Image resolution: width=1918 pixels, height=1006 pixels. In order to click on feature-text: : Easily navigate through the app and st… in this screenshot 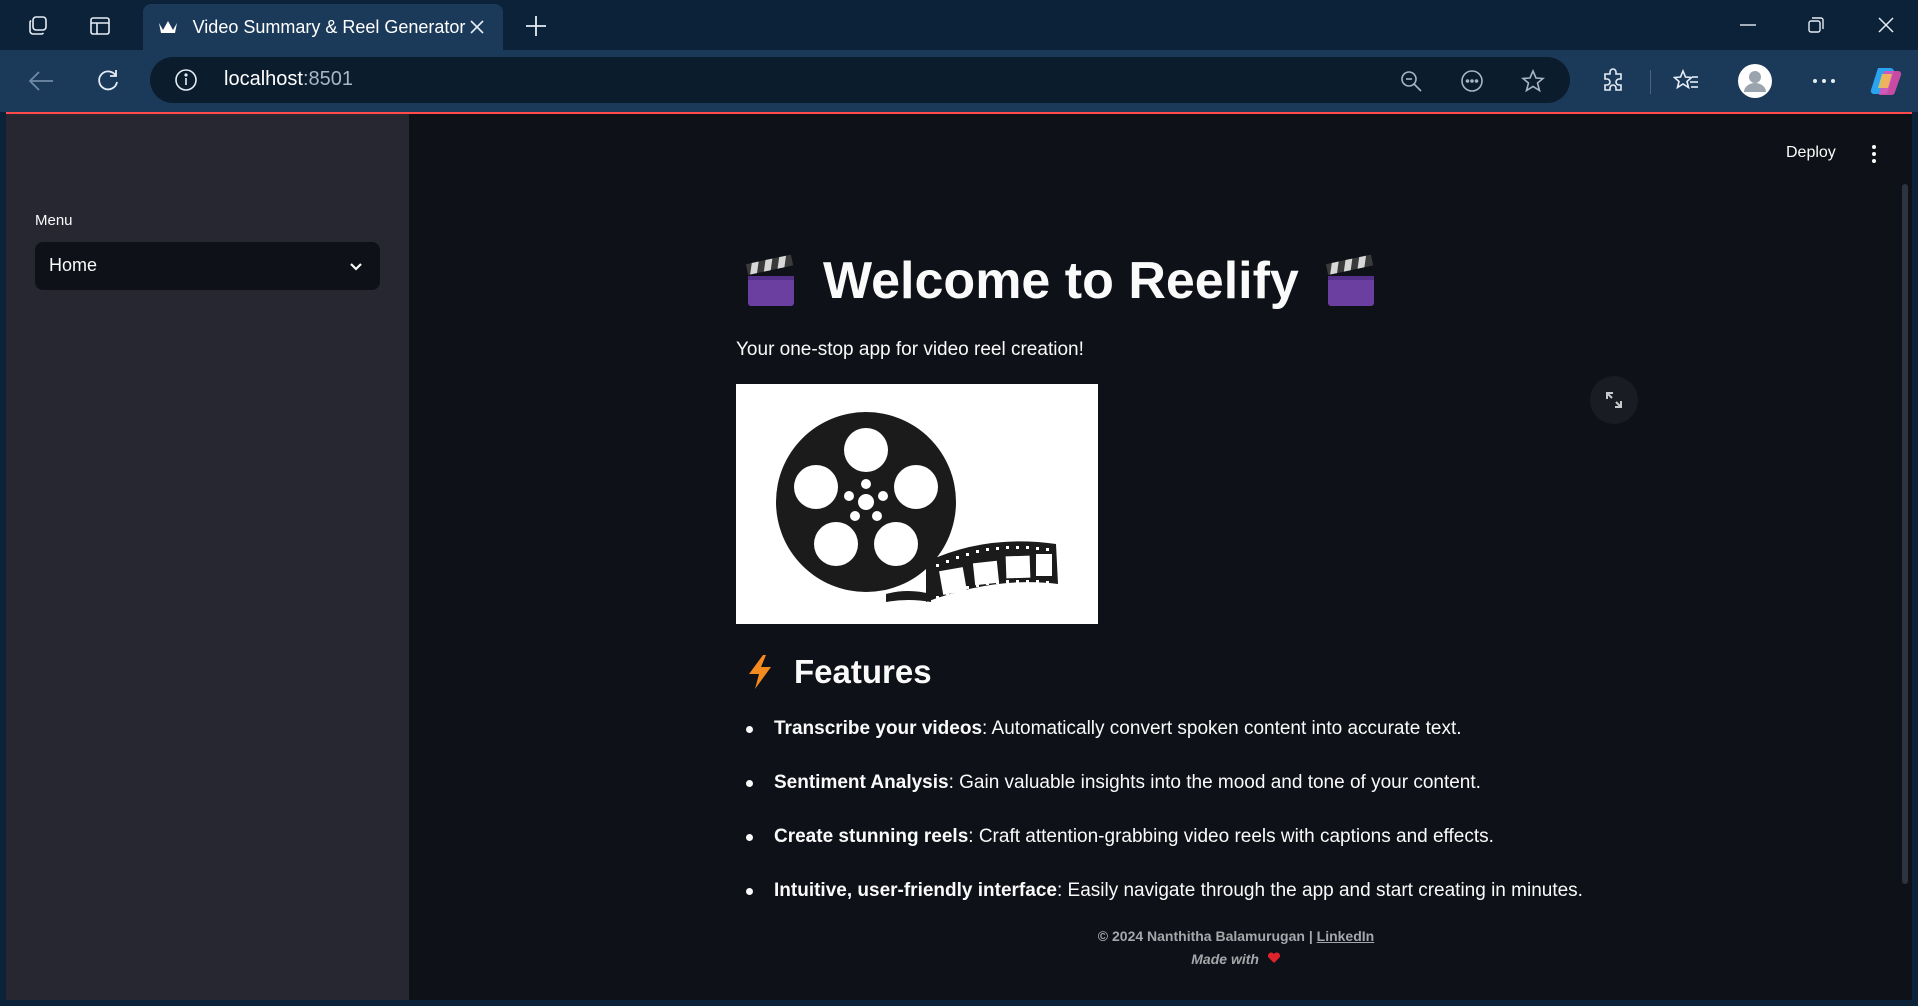, I will do `click(1319, 890)`.